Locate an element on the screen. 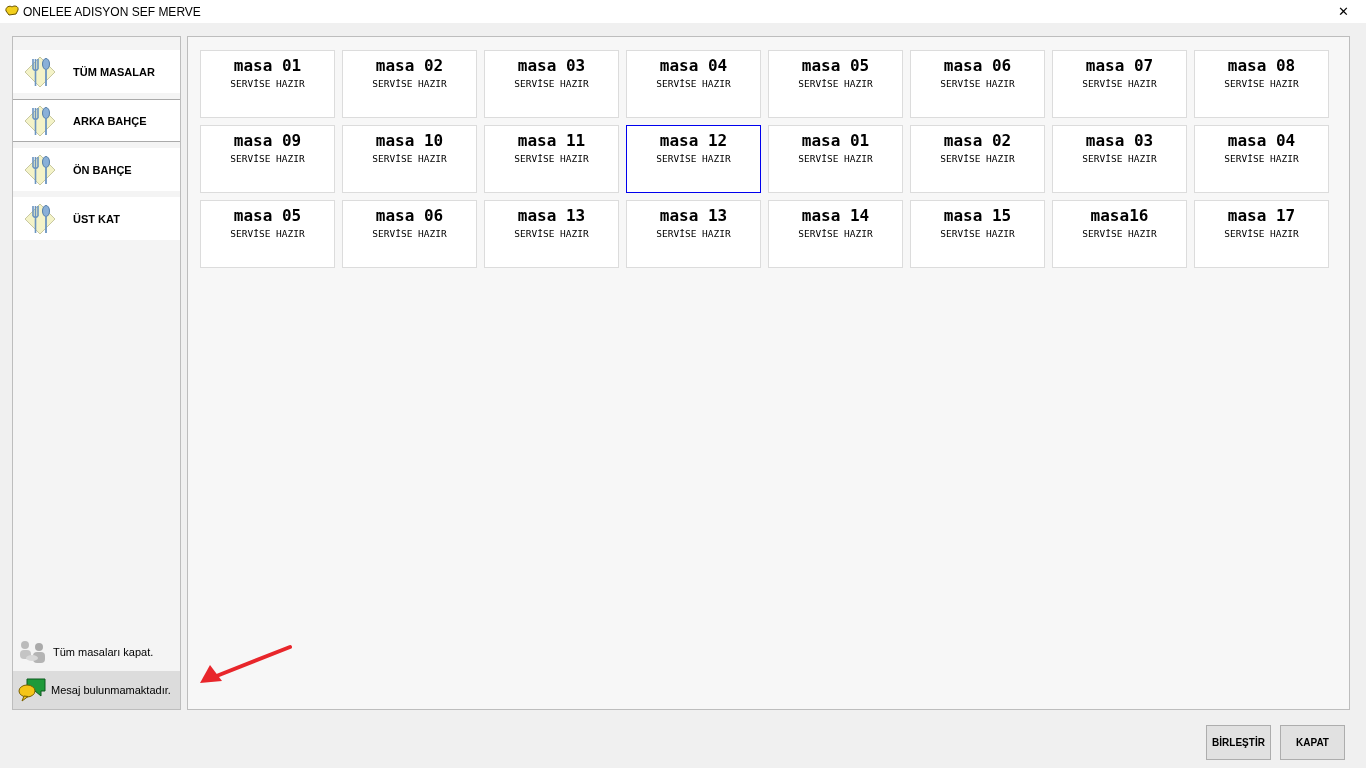 The image size is (1366, 768). table-tile: masa 08 SERVİSE HAZIR is located at coordinates (1261, 84).